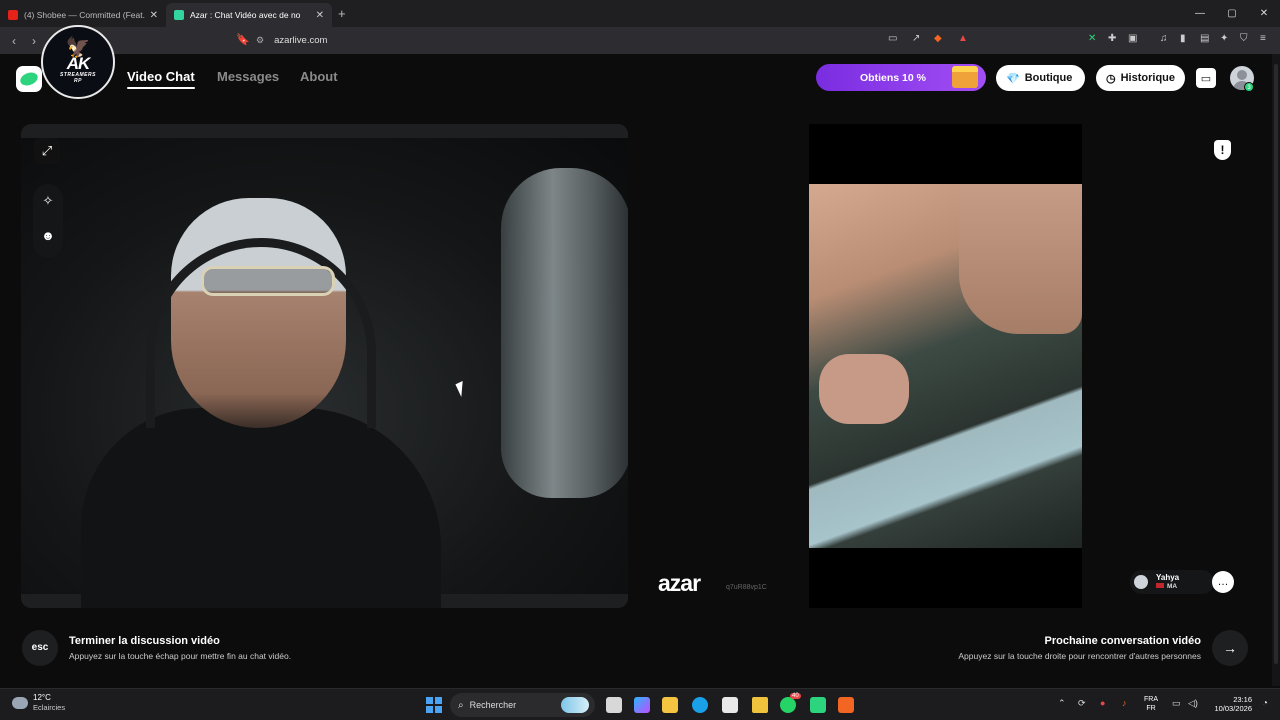  I want to click on tab-title: (4) Shobee — Committed (Feat., so click(84, 15).